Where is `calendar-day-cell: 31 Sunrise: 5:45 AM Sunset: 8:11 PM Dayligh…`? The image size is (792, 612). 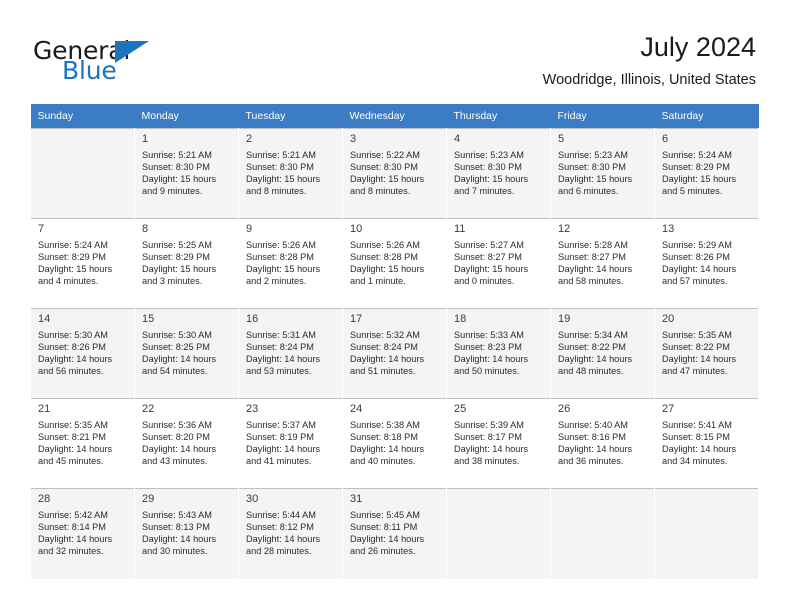 calendar-day-cell: 31 Sunrise: 5:45 AM Sunset: 8:11 PM Dayligh… is located at coordinates (394, 533).